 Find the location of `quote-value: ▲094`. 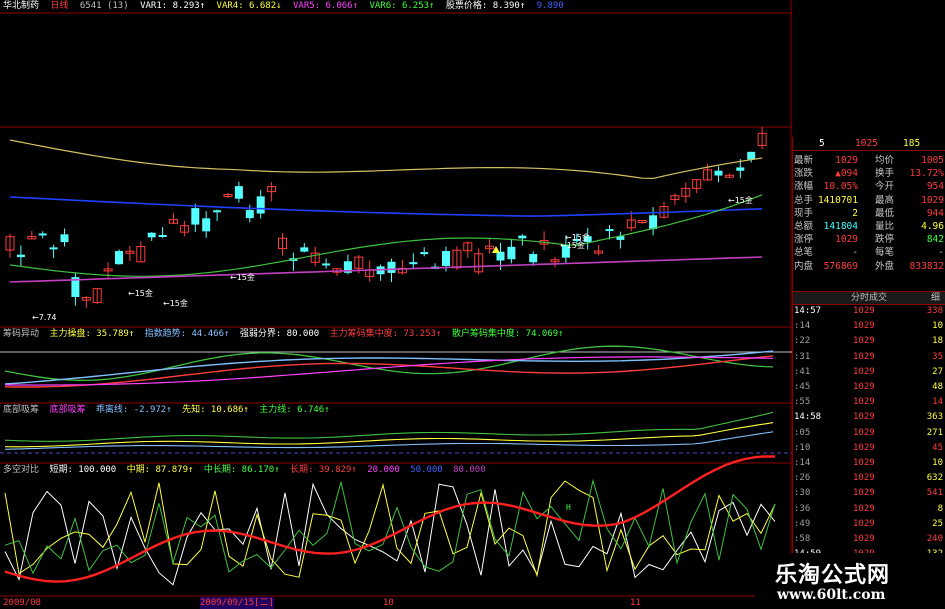

quote-value: ▲094 is located at coordinates (846, 174).